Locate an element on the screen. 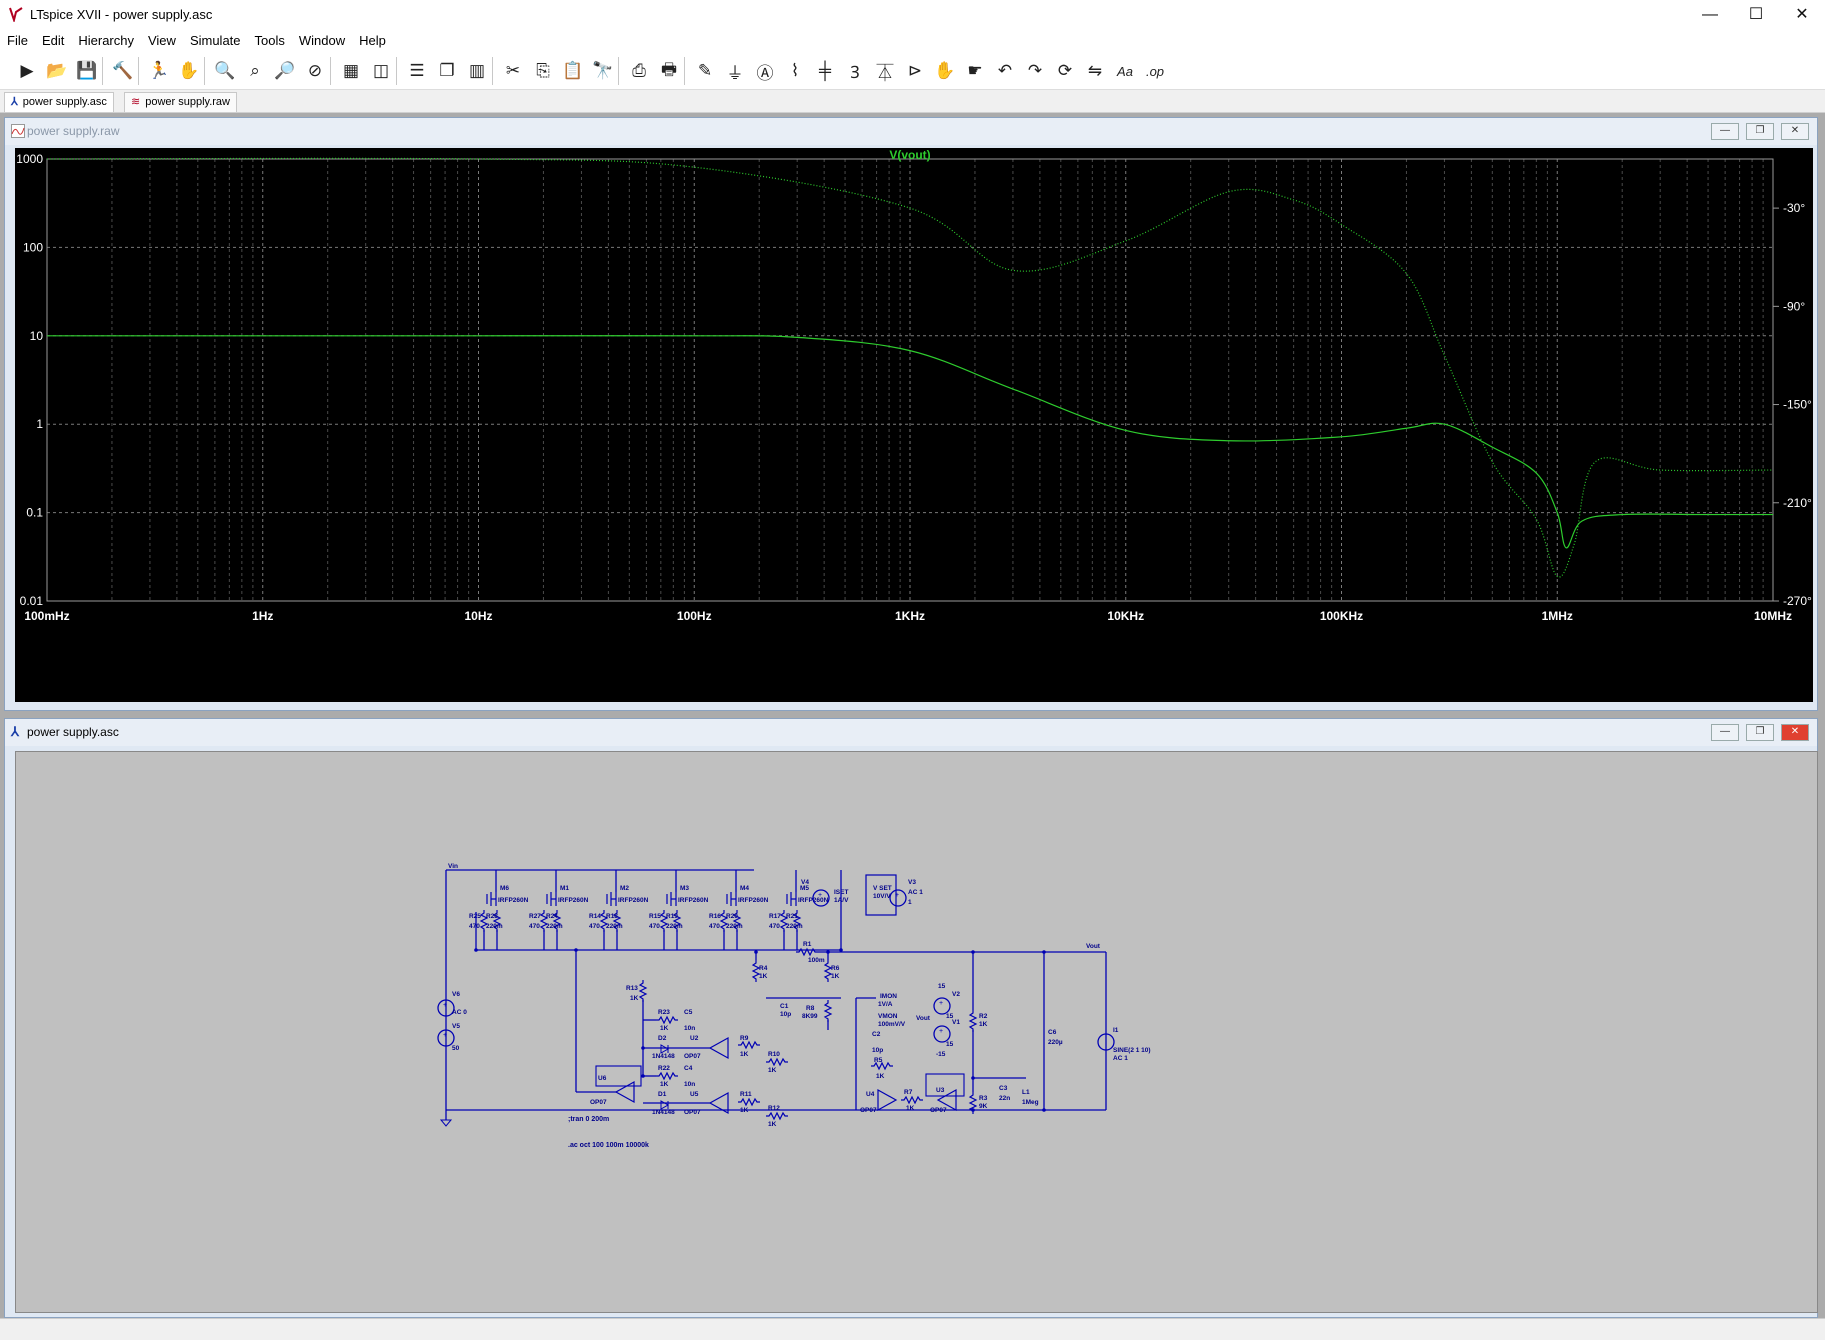  y-tick-label: 100 is located at coordinates (33, 247).